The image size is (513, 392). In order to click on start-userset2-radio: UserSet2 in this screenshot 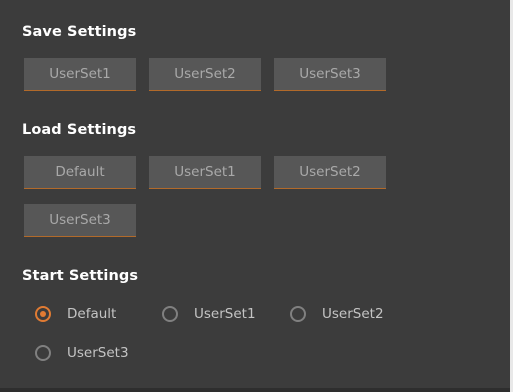, I will do `click(337, 314)`.